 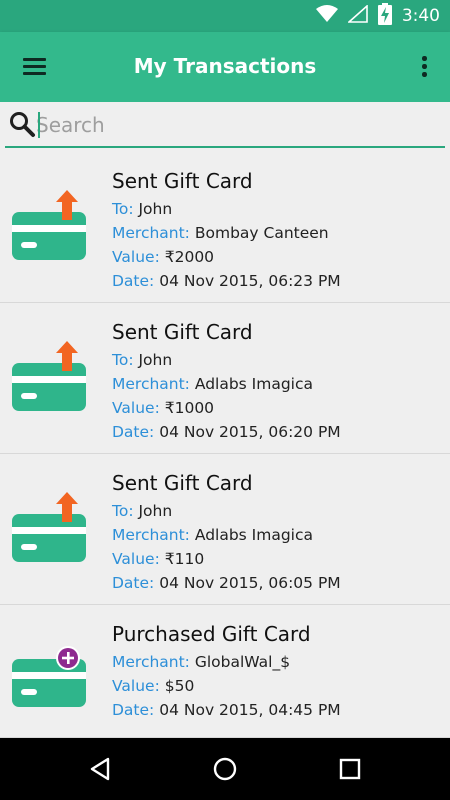 What do you see at coordinates (424, 67) in the screenshot?
I see `more-vert-icon` at bounding box center [424, 67].